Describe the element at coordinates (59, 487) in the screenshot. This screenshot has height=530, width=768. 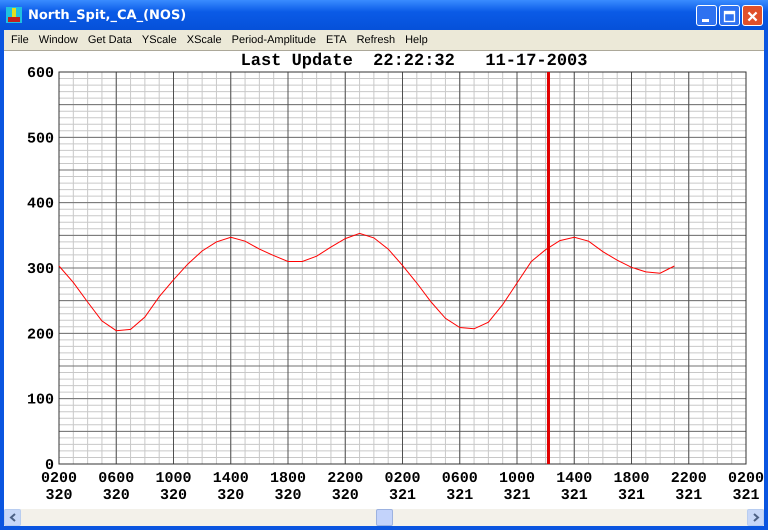
I see `x-axis-label: 0200 320` at that location.